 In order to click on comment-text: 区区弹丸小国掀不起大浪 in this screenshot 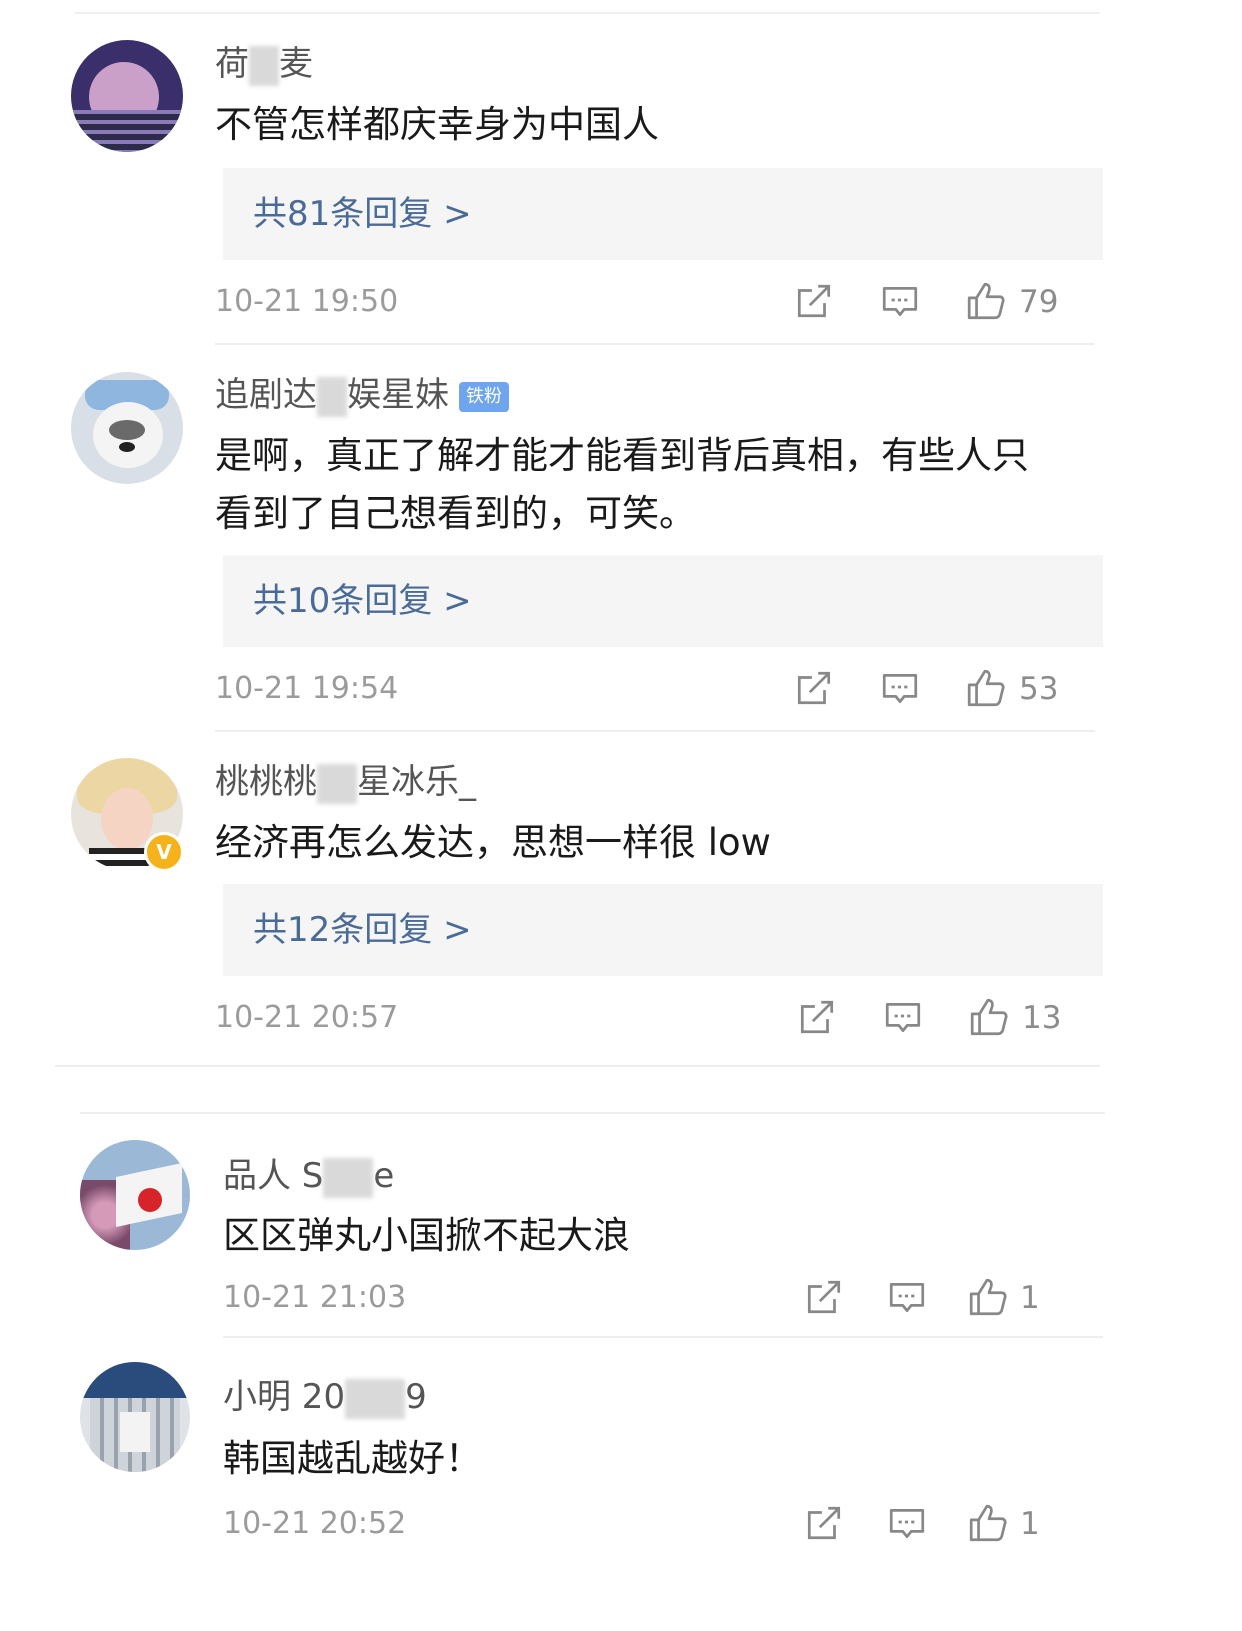, I will do `click(426, 1235)`.